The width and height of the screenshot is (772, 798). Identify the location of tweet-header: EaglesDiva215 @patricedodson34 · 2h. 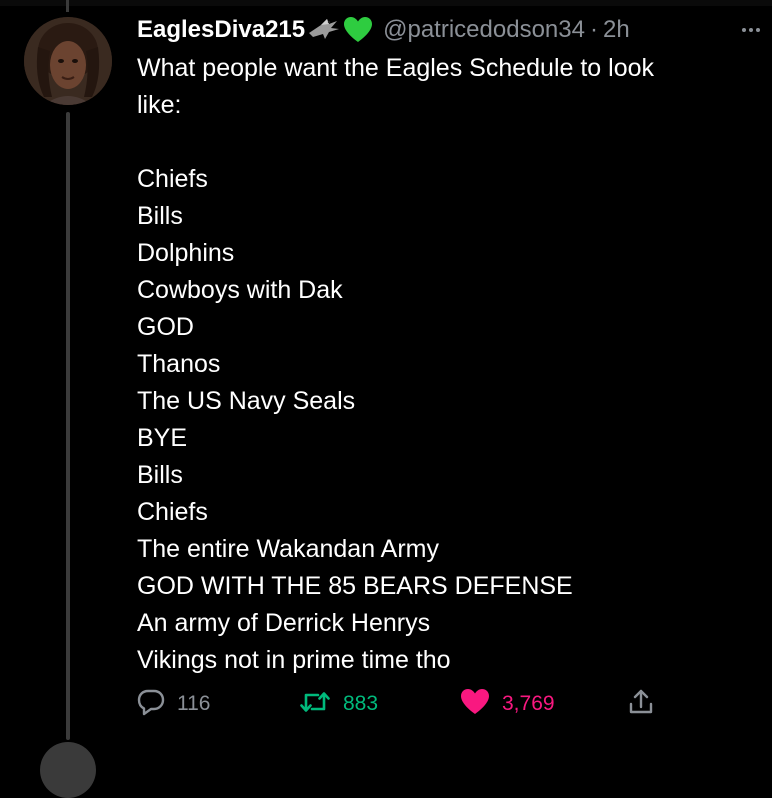
(447, 30).